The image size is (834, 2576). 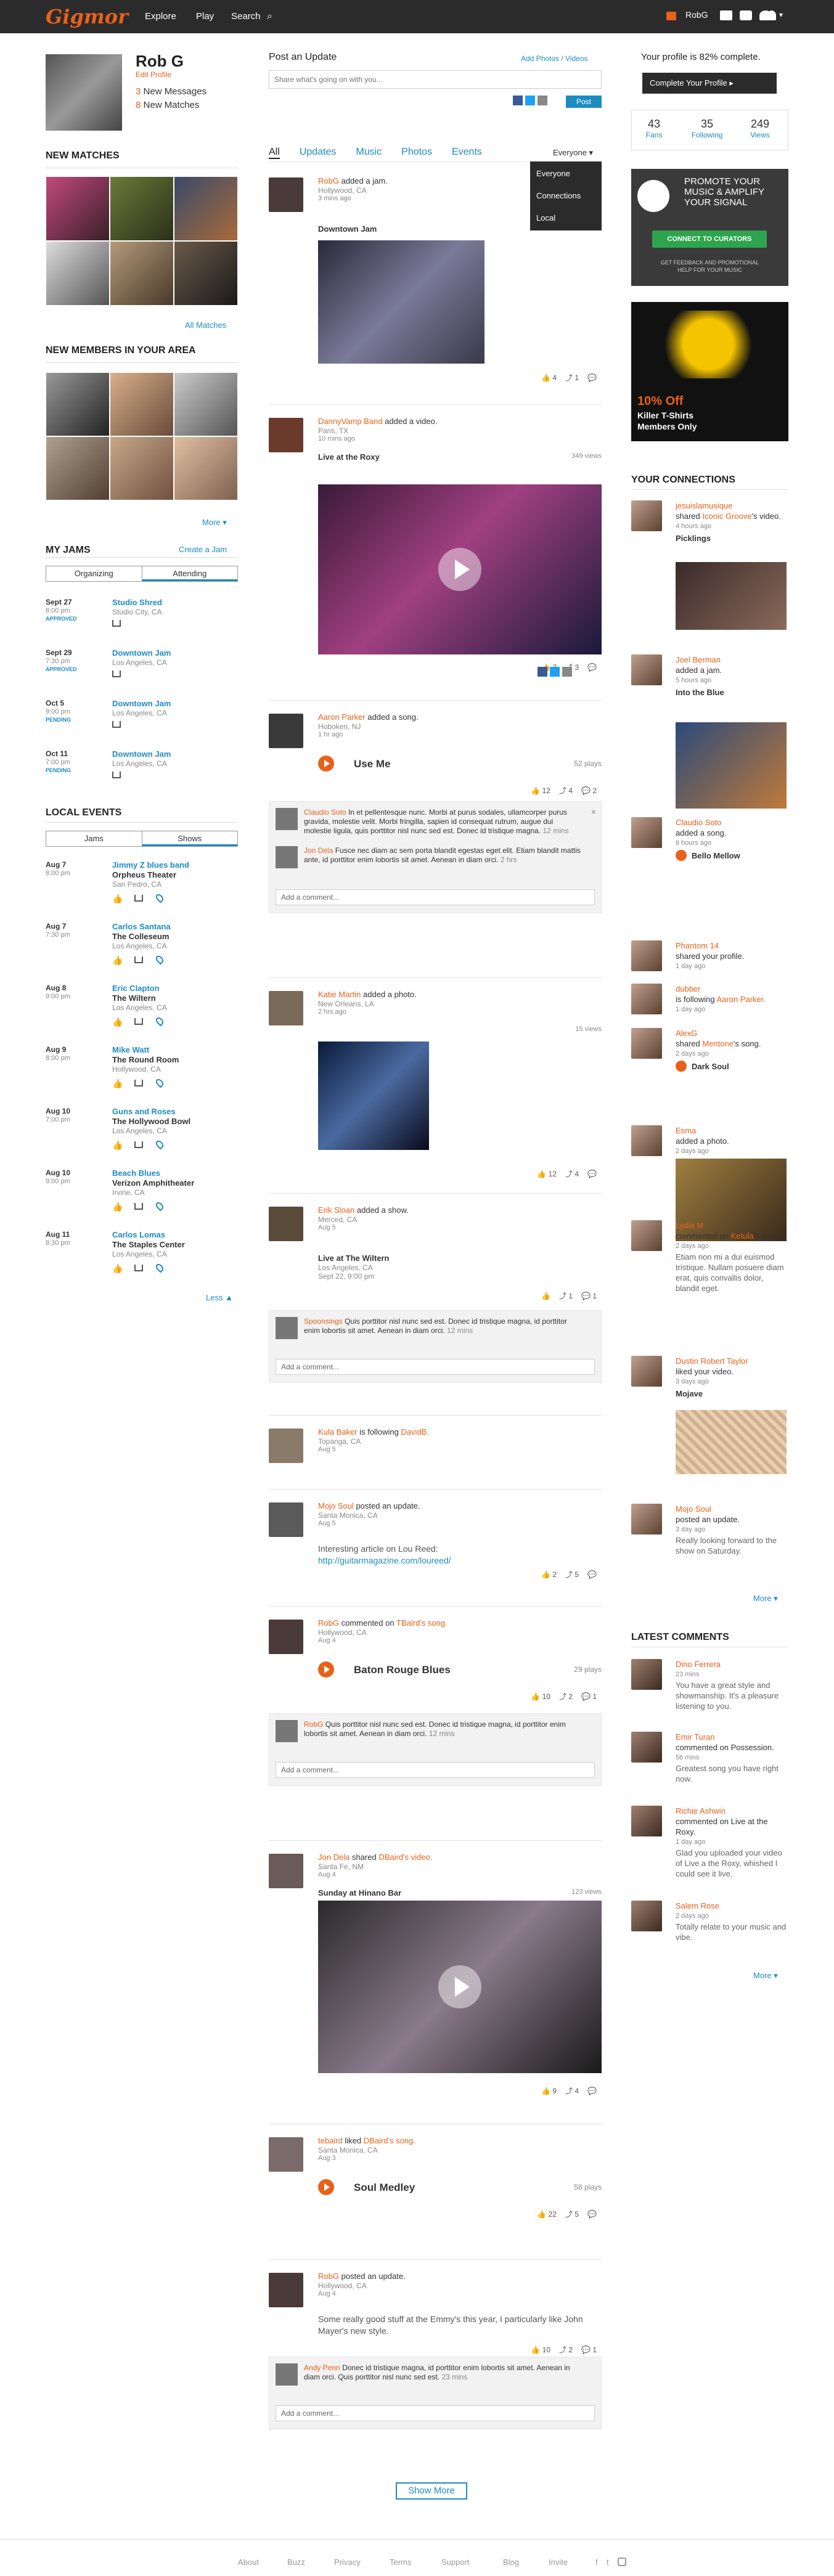 What do you see at coordinates (731, 1033) in the screenshot?
I see `connection-user: AlexG` at bounding box center [731, 1033].